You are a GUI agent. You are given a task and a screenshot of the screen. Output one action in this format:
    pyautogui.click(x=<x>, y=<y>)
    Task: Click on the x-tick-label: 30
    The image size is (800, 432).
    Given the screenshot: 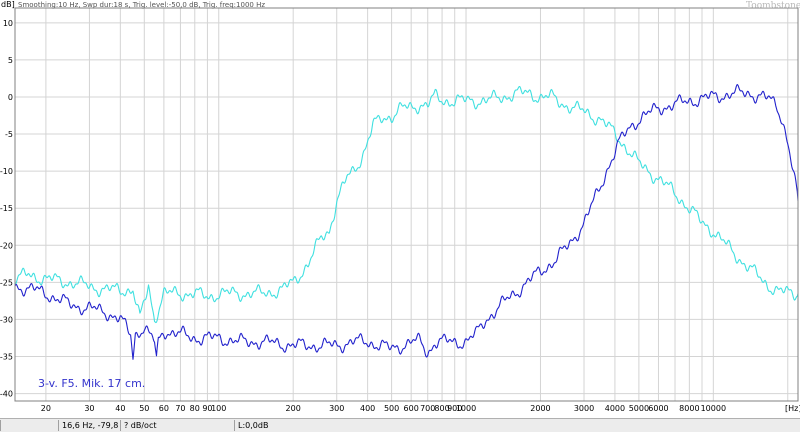 What is the action you would take?
    pyautogui.click(x=89, y=408)
    